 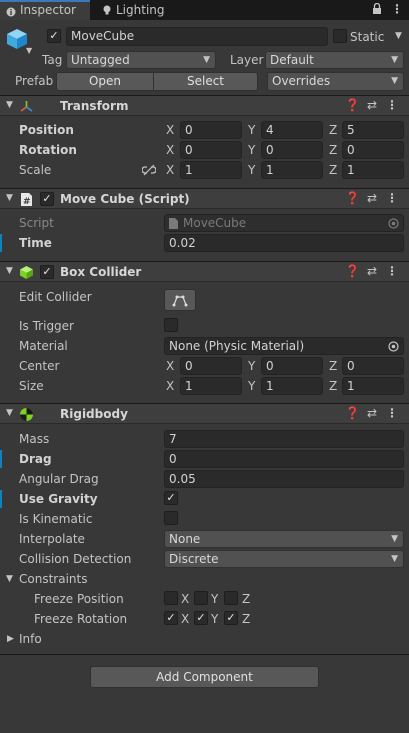 What do you see at coordinates (373, 130) in the screenshot?
I see `position-z-field: 5` at bounding box center [373, 130].